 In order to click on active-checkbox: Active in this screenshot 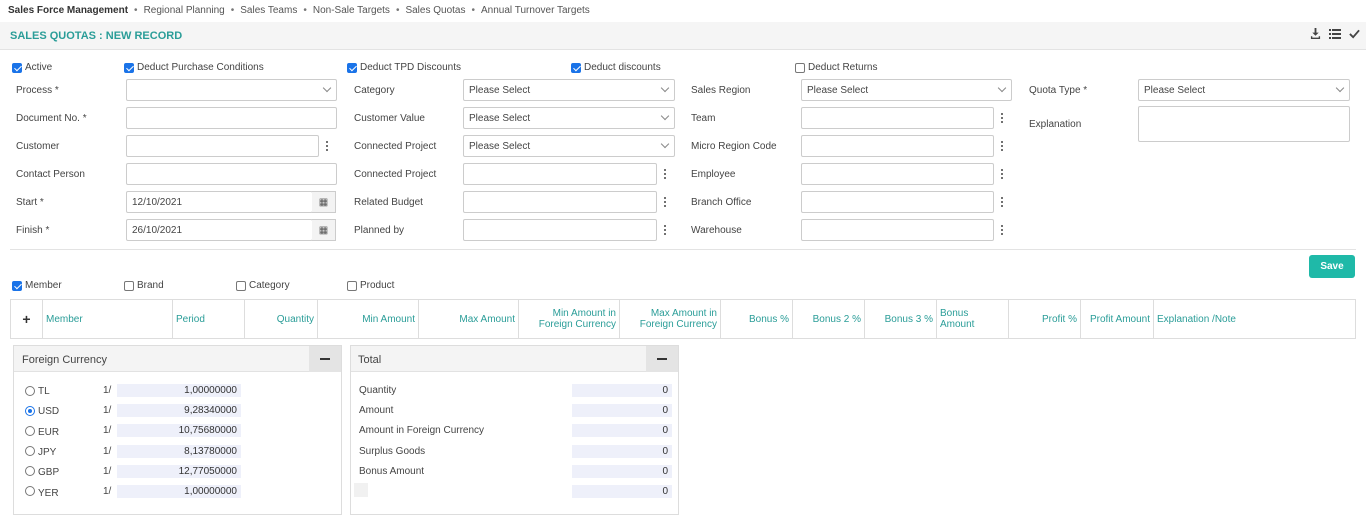, I will do `click(32, 67)`.